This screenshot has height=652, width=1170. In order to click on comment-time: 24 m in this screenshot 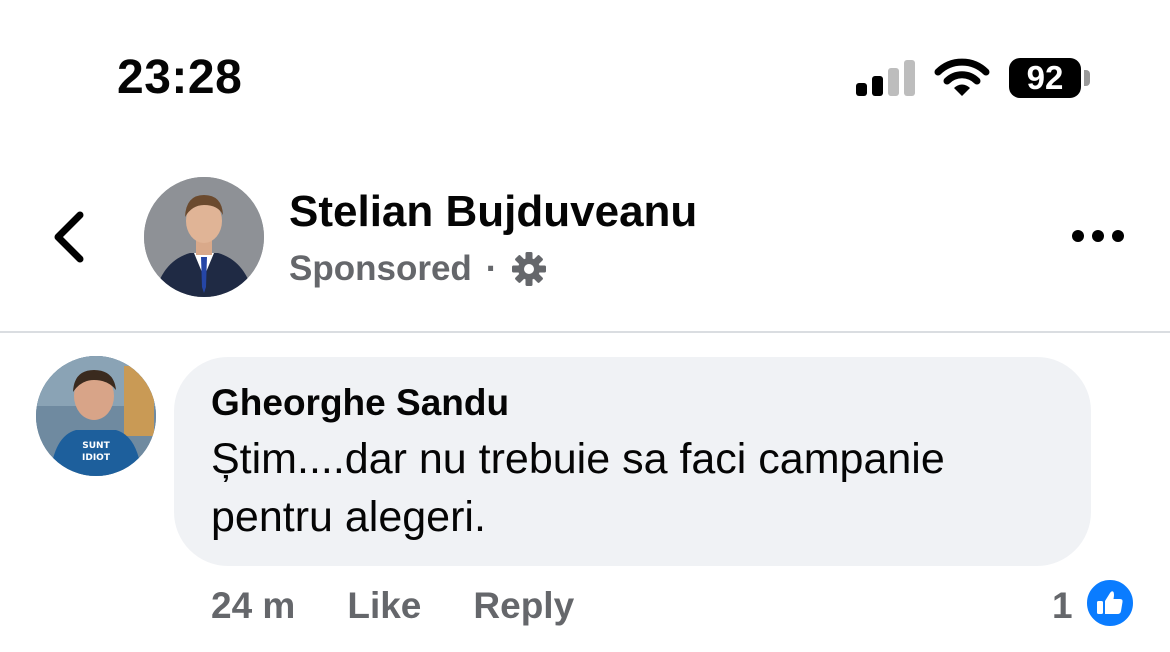, I will do `click(253, 605)`.